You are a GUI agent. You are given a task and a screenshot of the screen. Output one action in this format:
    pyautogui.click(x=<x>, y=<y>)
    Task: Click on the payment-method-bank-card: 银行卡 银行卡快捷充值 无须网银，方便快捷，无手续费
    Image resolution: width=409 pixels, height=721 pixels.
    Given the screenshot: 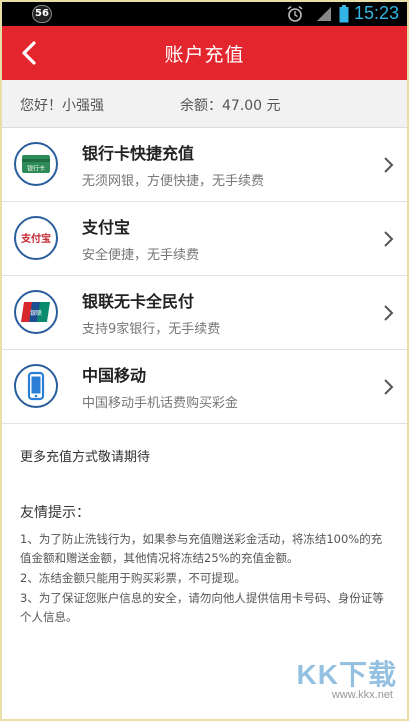 What is the action you would take?
    pyautogui.click(x=204, y=165)
    